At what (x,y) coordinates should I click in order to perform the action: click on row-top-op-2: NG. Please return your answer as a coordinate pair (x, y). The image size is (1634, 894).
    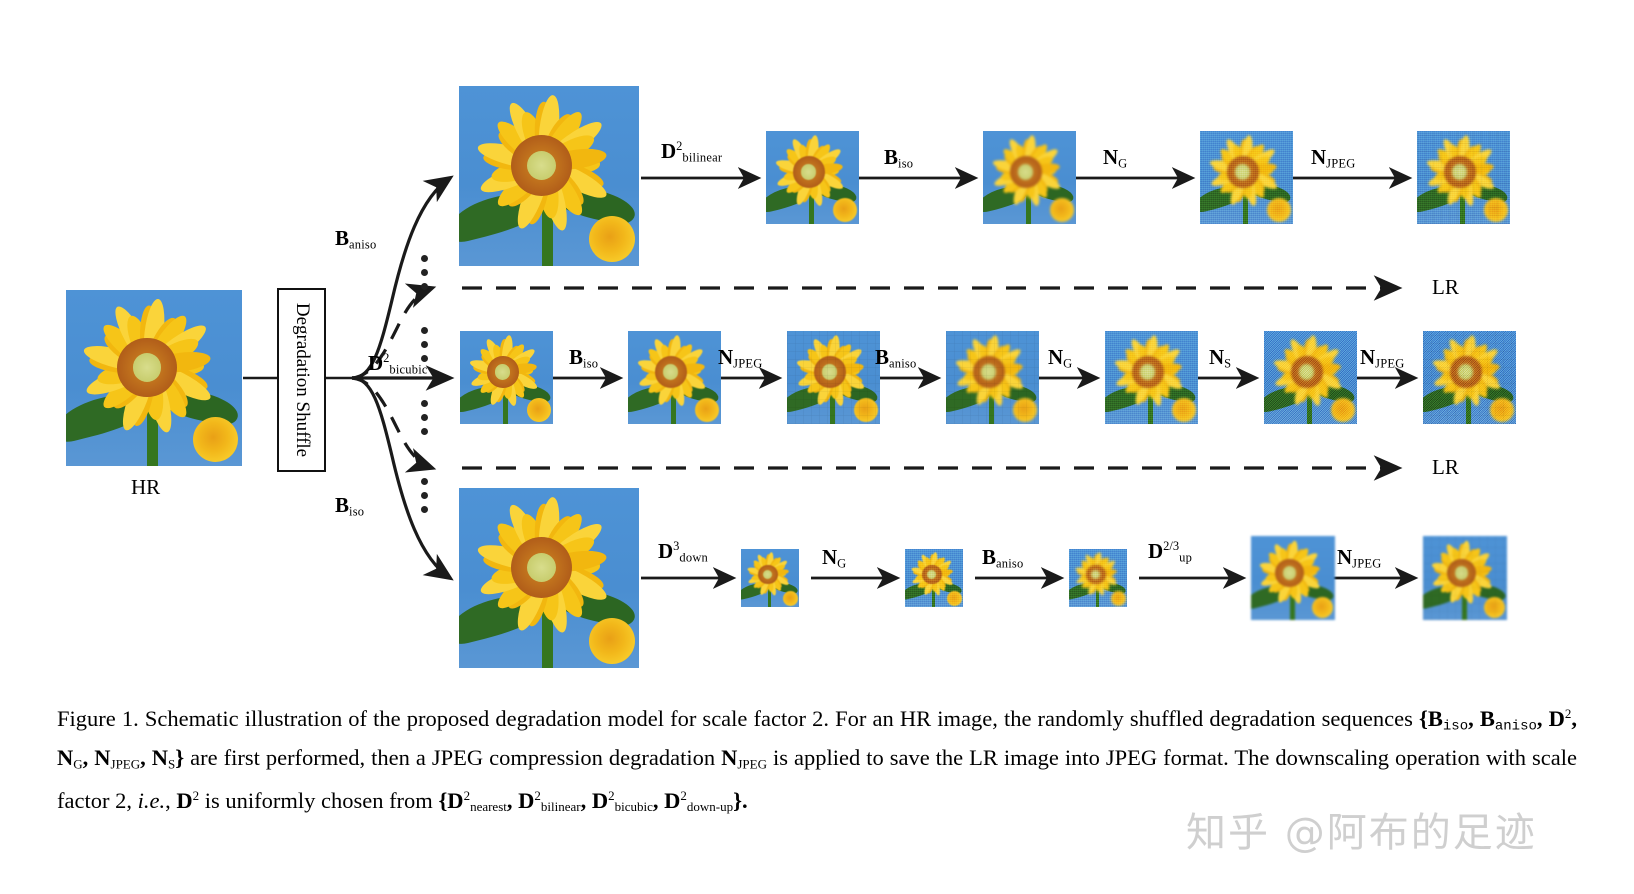
    Looking at the image, I should click on (1115, 158).